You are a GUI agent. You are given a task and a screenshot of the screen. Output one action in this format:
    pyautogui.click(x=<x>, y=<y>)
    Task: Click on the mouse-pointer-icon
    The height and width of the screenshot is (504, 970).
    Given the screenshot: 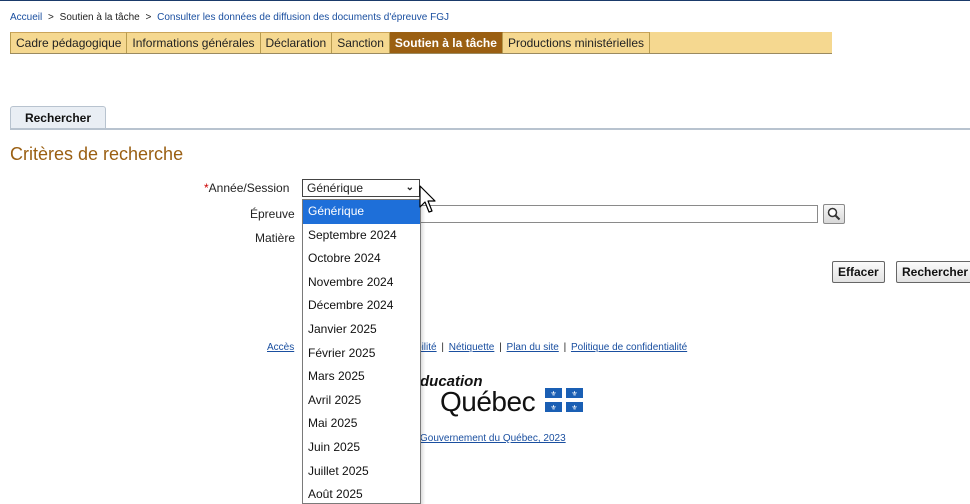 What is the action you would take?
    pyautogui.click(x=427, y=199)
    